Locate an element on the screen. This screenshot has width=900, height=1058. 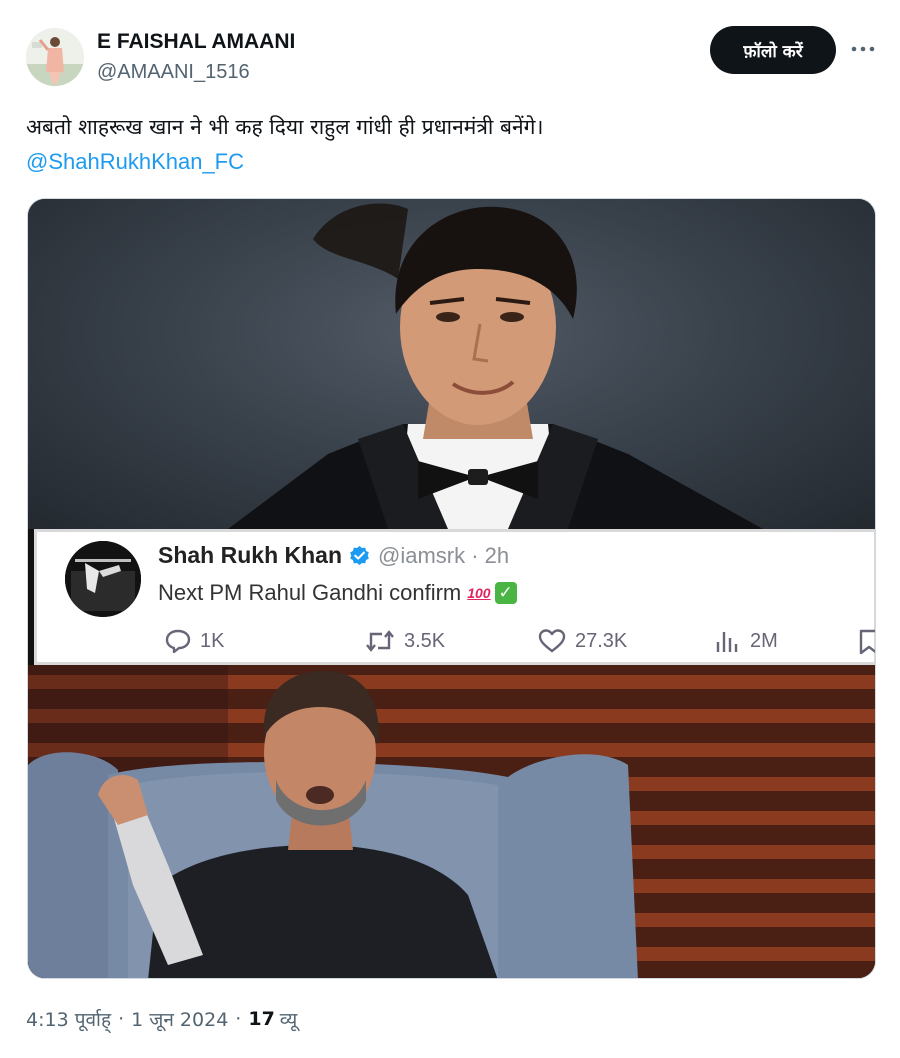
embedded-repost-count: 3.5K is located at coordinates (425, 640).